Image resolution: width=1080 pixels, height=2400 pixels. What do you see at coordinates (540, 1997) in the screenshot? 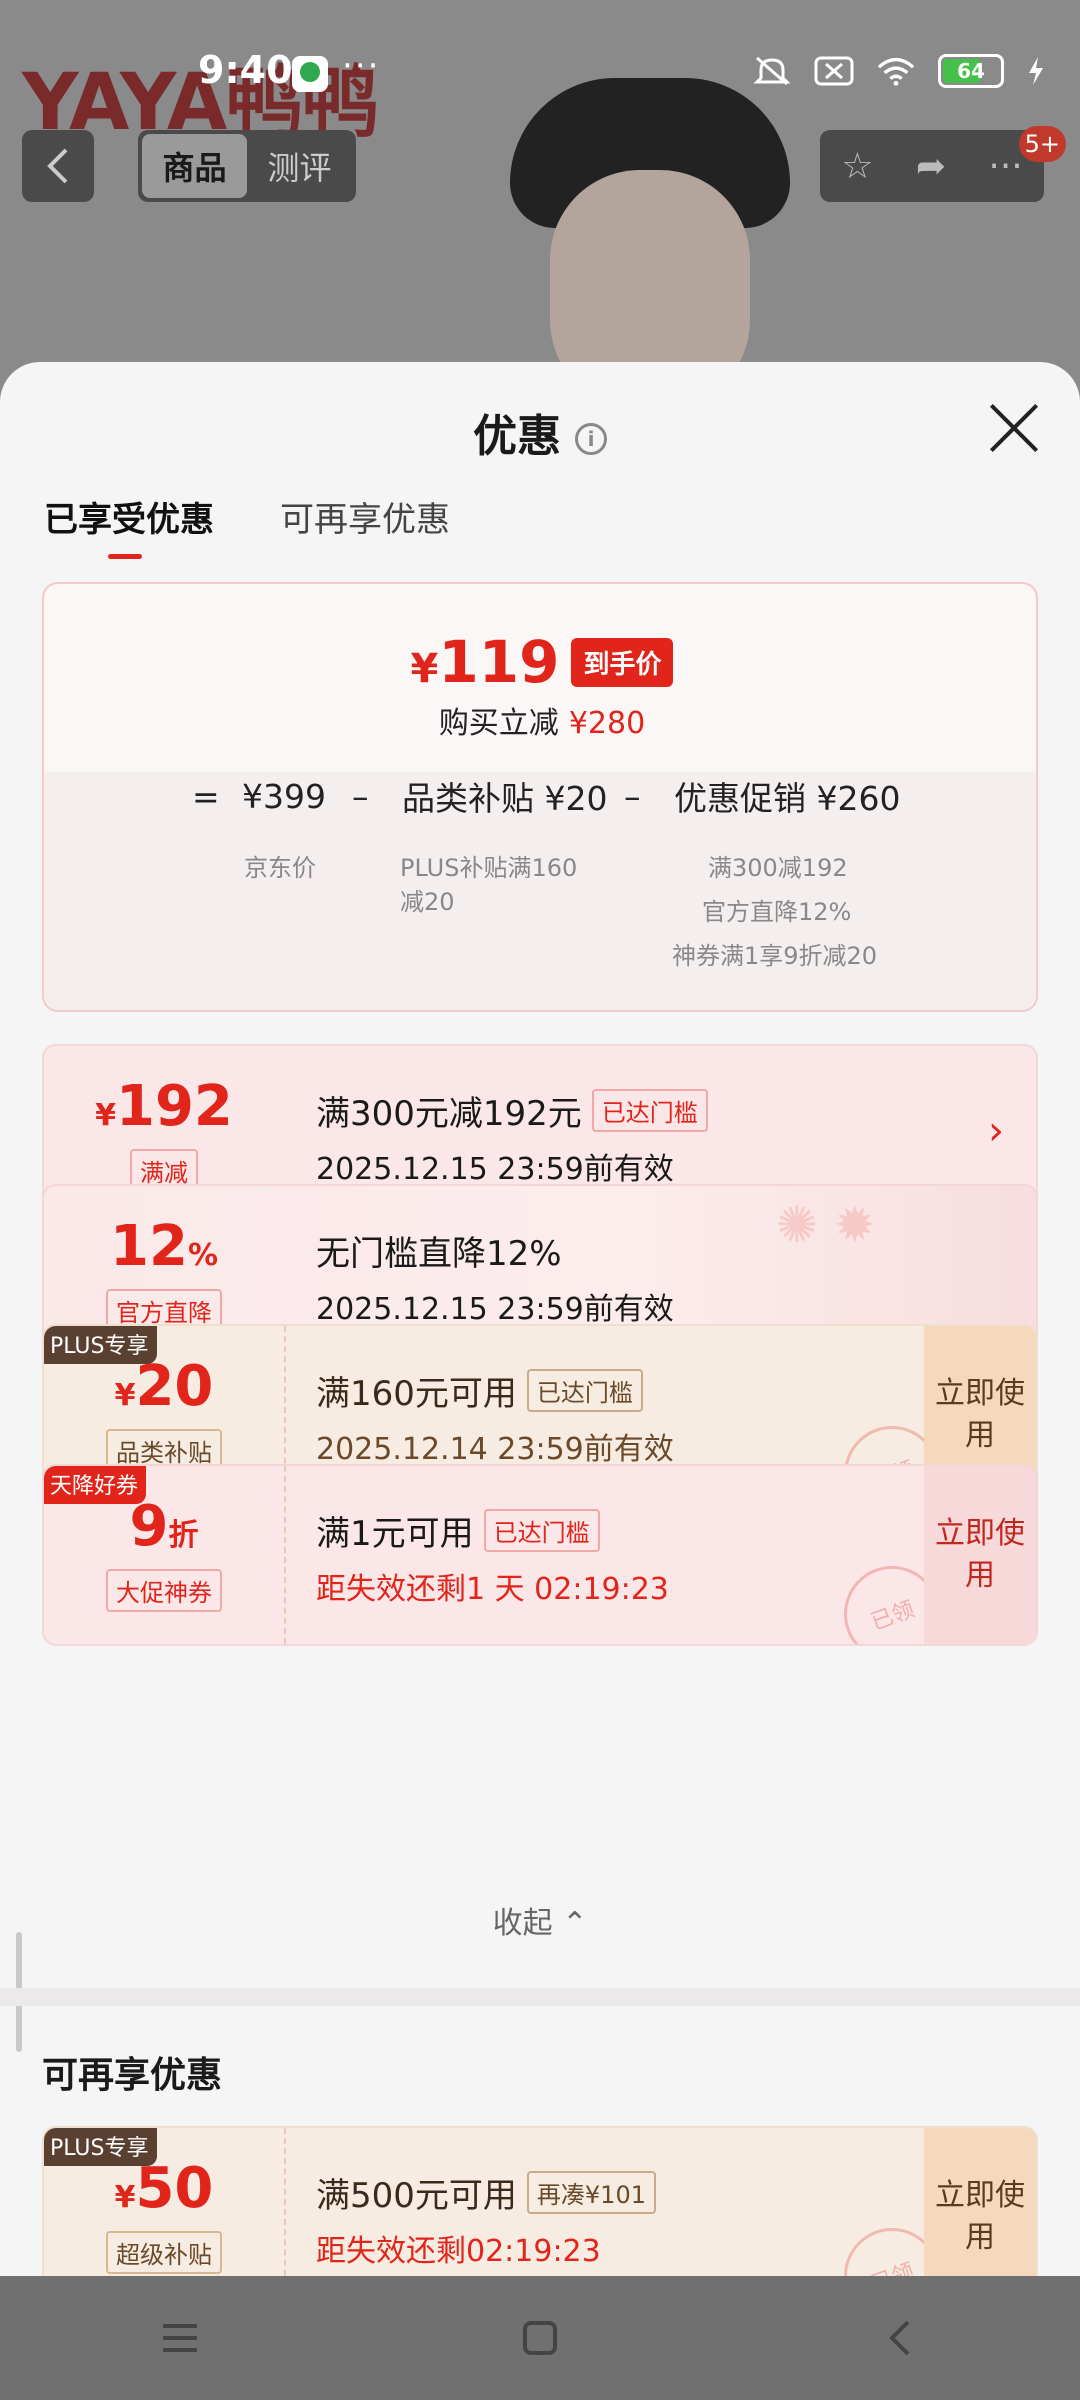
I see `section-divider` at bounding box center [540, 1997].